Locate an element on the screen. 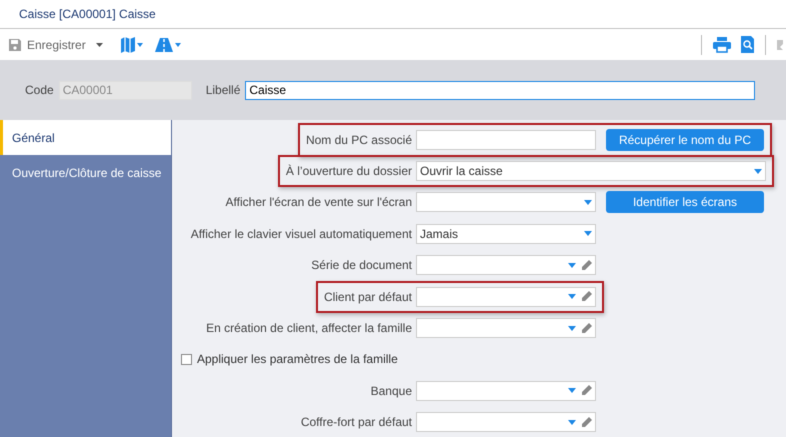  print-icon is located at coordinates (722, 44).